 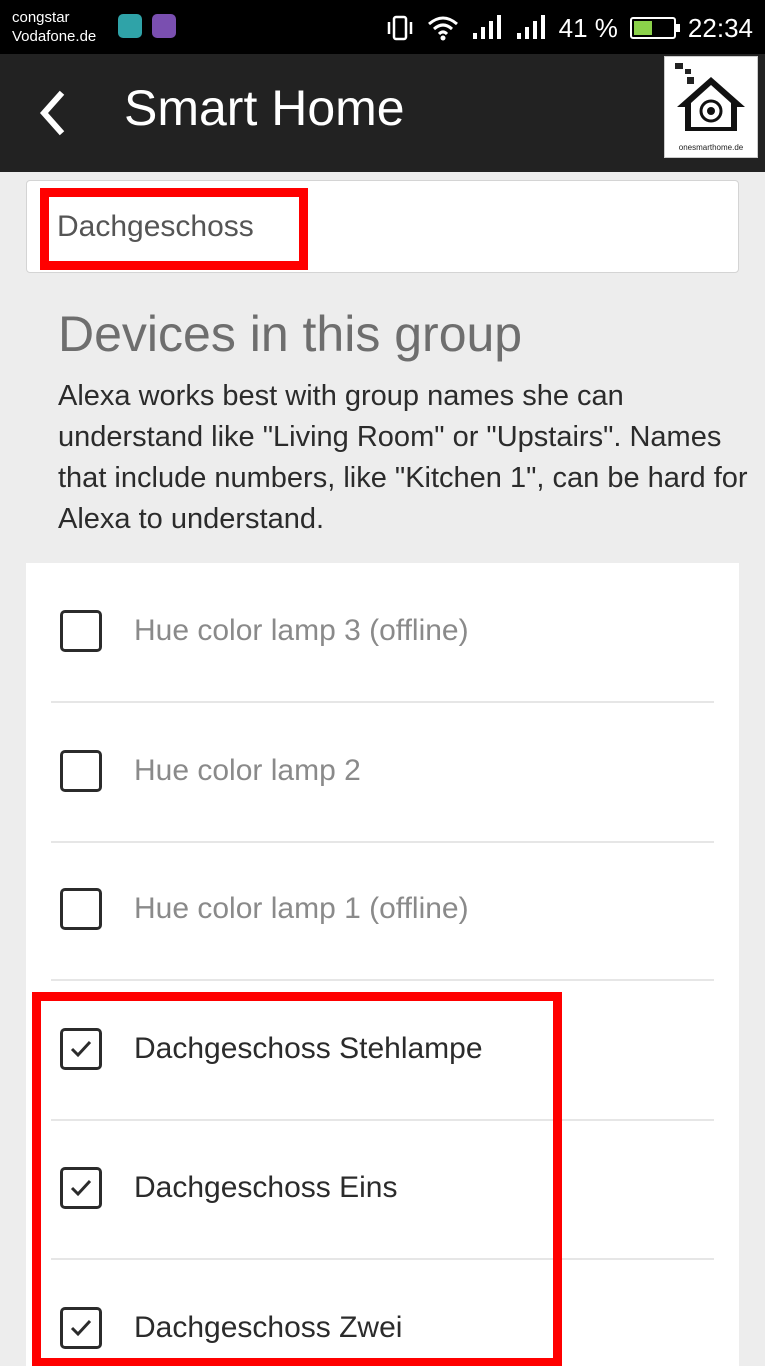 What do you see at coordinates (264, 108) in the screenshot?
I see `page-title: Smart Home` at bounding box center [264, 108].